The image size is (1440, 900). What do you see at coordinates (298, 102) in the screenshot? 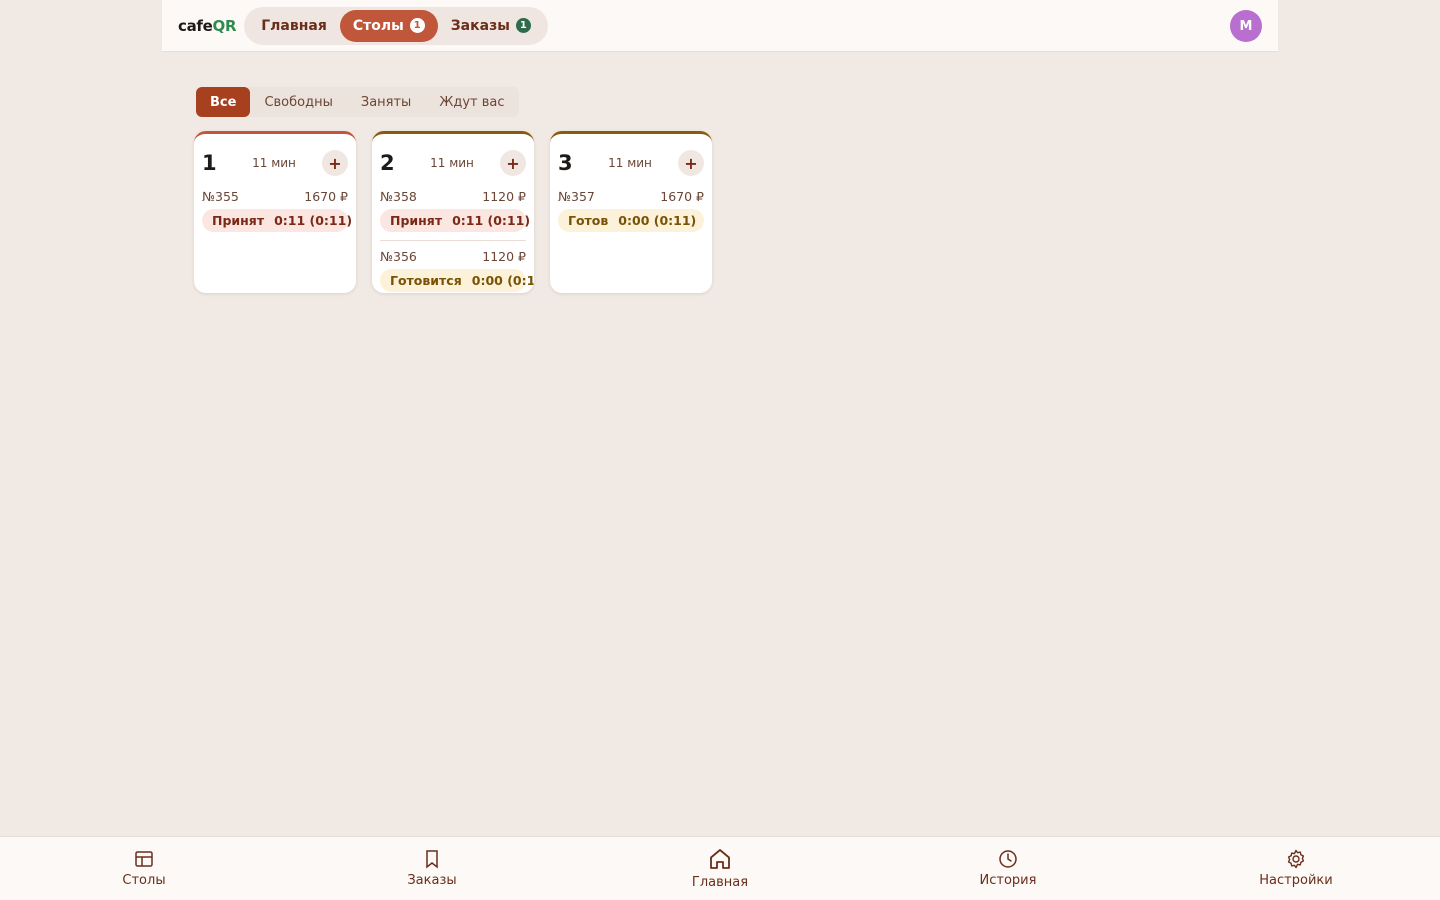
I see `filter-free: Свободны` at bounding box center [298, 102].